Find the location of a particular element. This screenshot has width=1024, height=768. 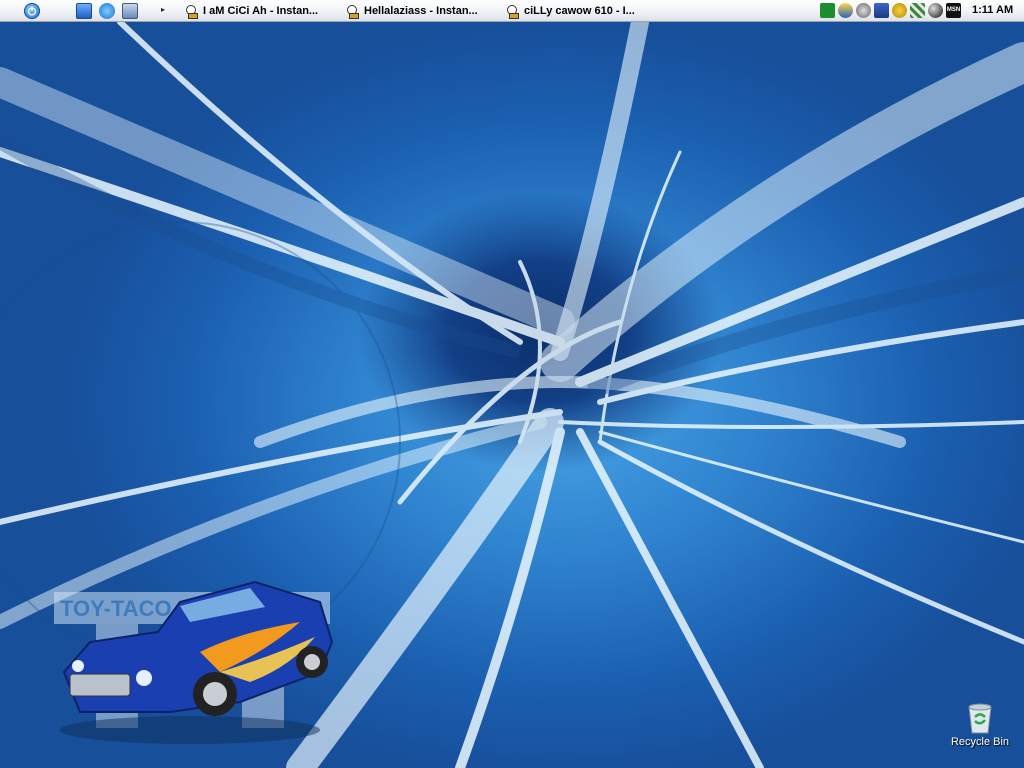

speaker-icon is located at coordinates (863, 10).